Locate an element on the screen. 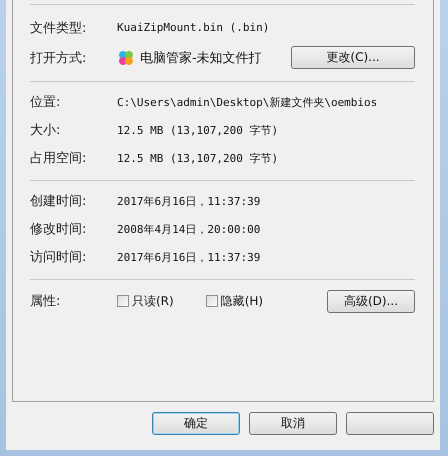 This screenshot has height=456, width=448. field-value: KuaiZipMount.bin (.bin) is located at coordinates (193, 27).